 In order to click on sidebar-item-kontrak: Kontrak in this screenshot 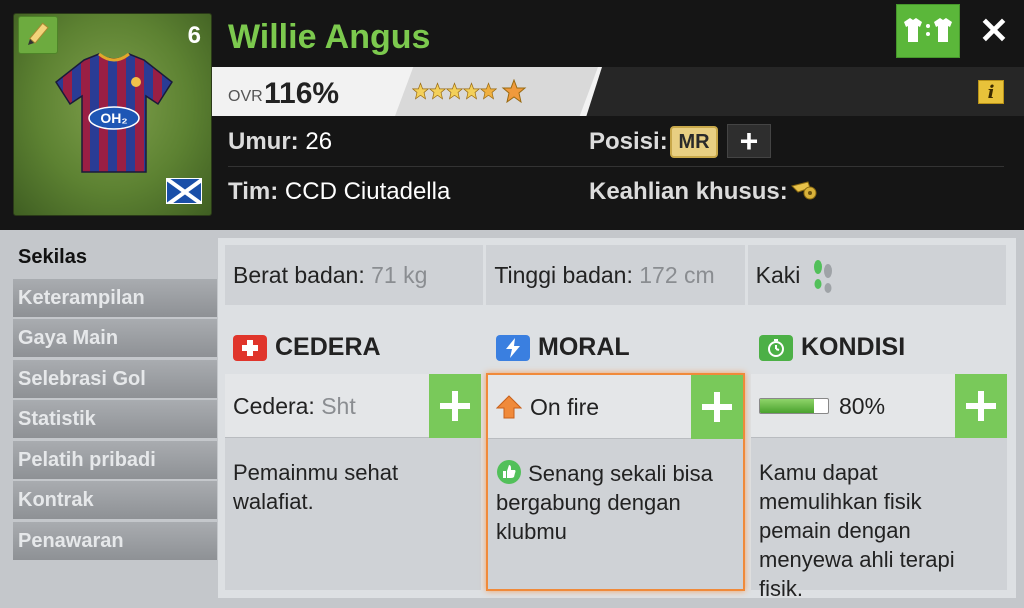, I will do `click(115, 500)`.